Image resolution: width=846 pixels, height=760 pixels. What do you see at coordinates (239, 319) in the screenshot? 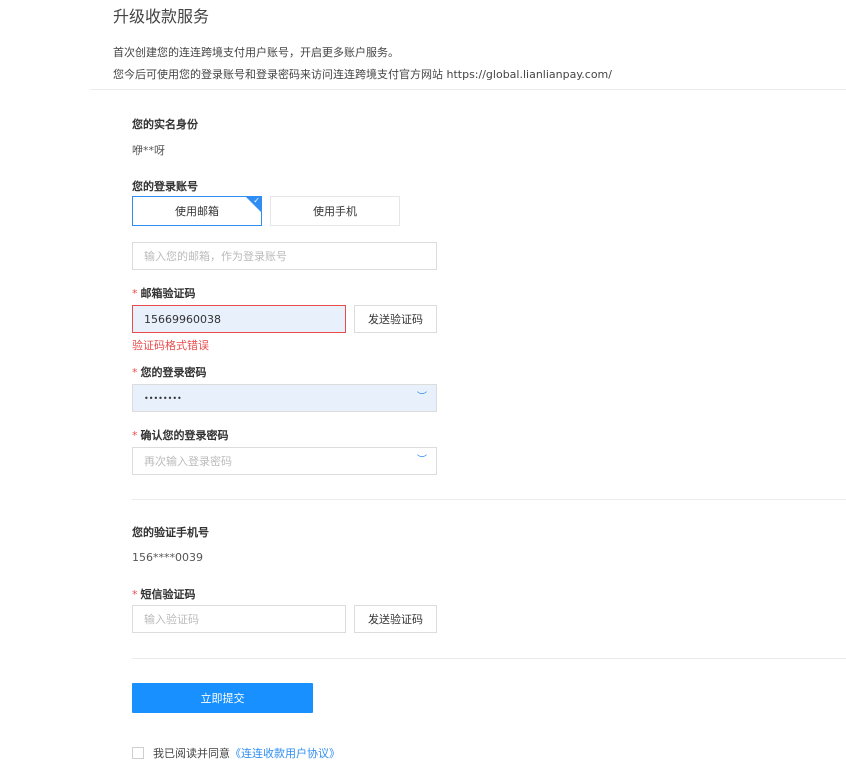
I see `email-code-input: 15669960038` at bounding box center [239, 319].